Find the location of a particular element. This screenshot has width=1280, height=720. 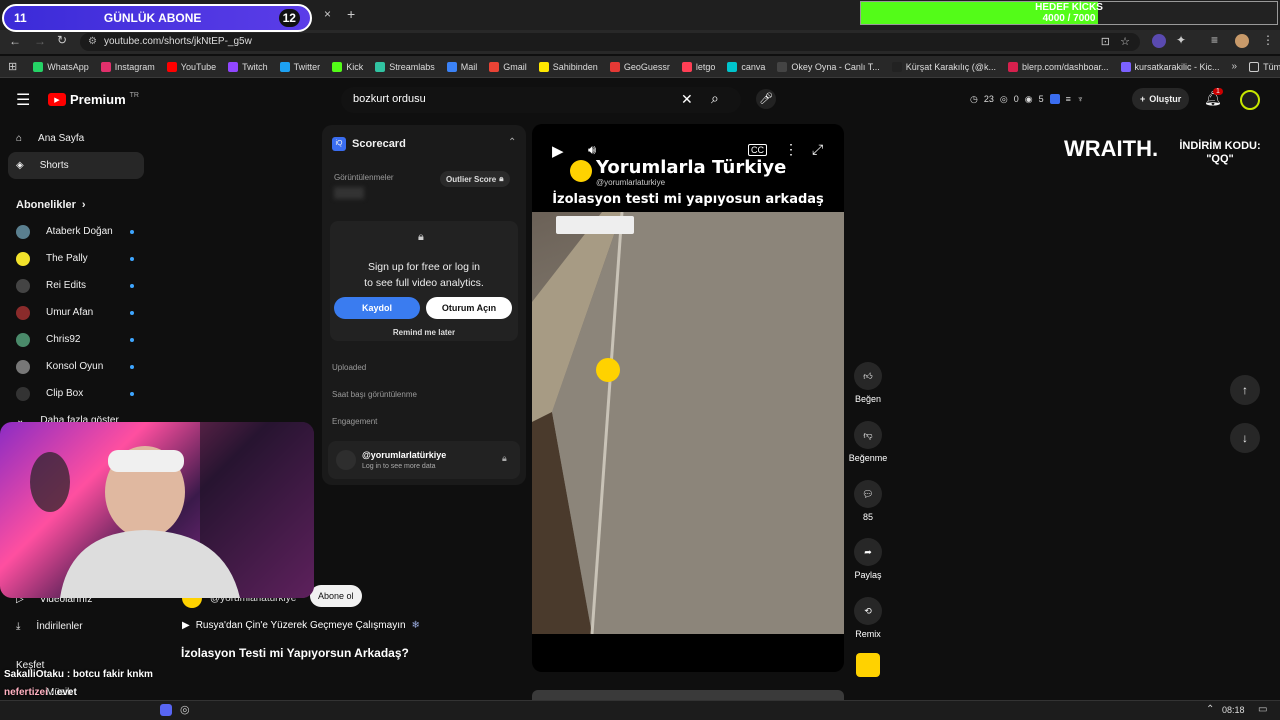

bookmark-item: Sahibinden is located at coordinates (568, 66).